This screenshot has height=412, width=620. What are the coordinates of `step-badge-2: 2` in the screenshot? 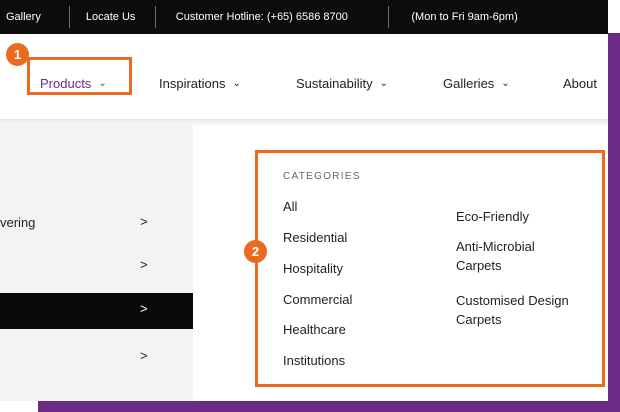 It's located at (255, 251).